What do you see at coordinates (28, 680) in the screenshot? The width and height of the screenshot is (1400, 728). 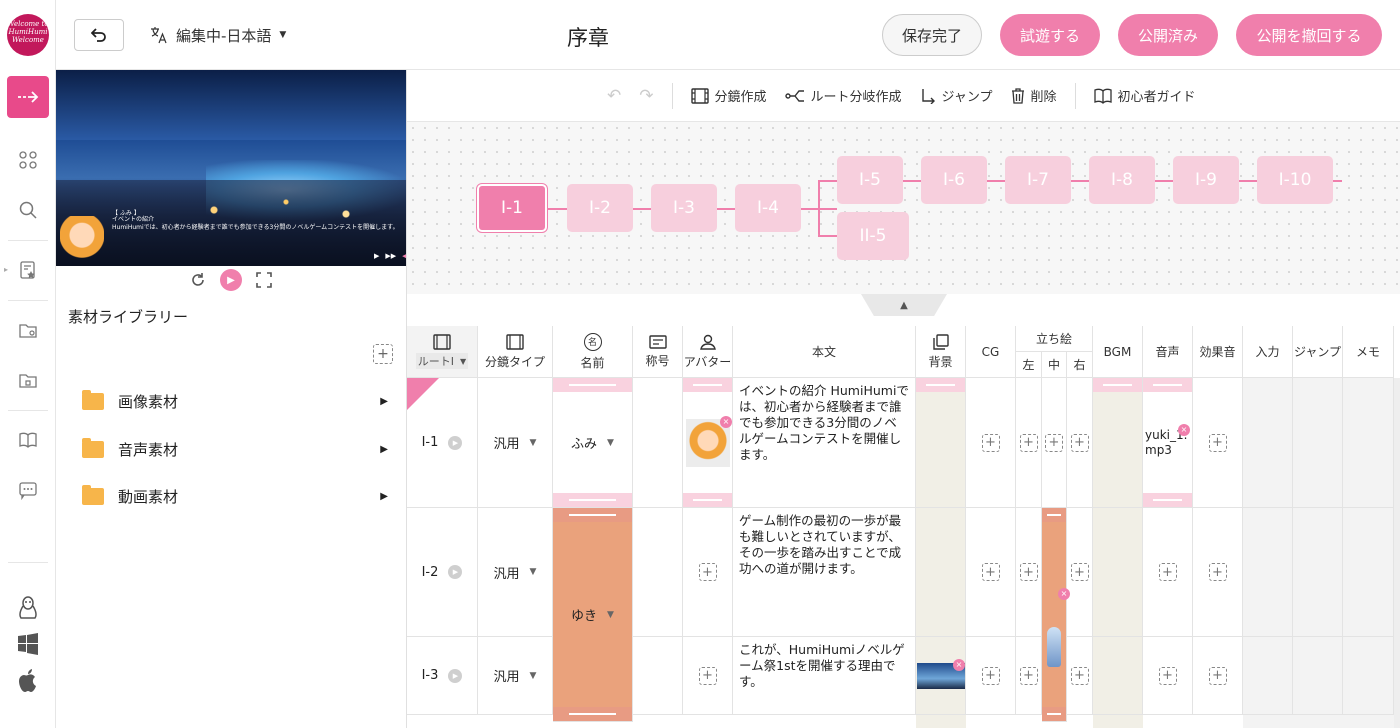 I see `mac-download-button` at bounding box center [28, 680].